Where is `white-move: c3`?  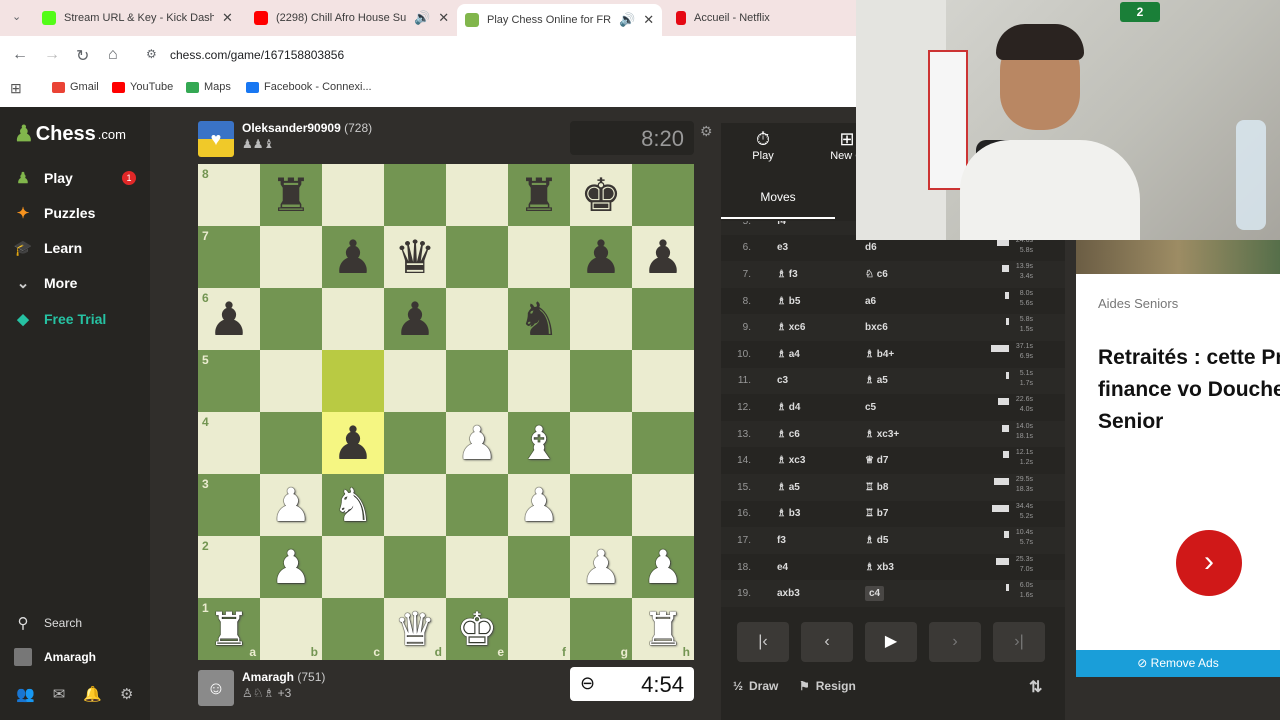 white-move: c3 is located at coordinates (782, 380).